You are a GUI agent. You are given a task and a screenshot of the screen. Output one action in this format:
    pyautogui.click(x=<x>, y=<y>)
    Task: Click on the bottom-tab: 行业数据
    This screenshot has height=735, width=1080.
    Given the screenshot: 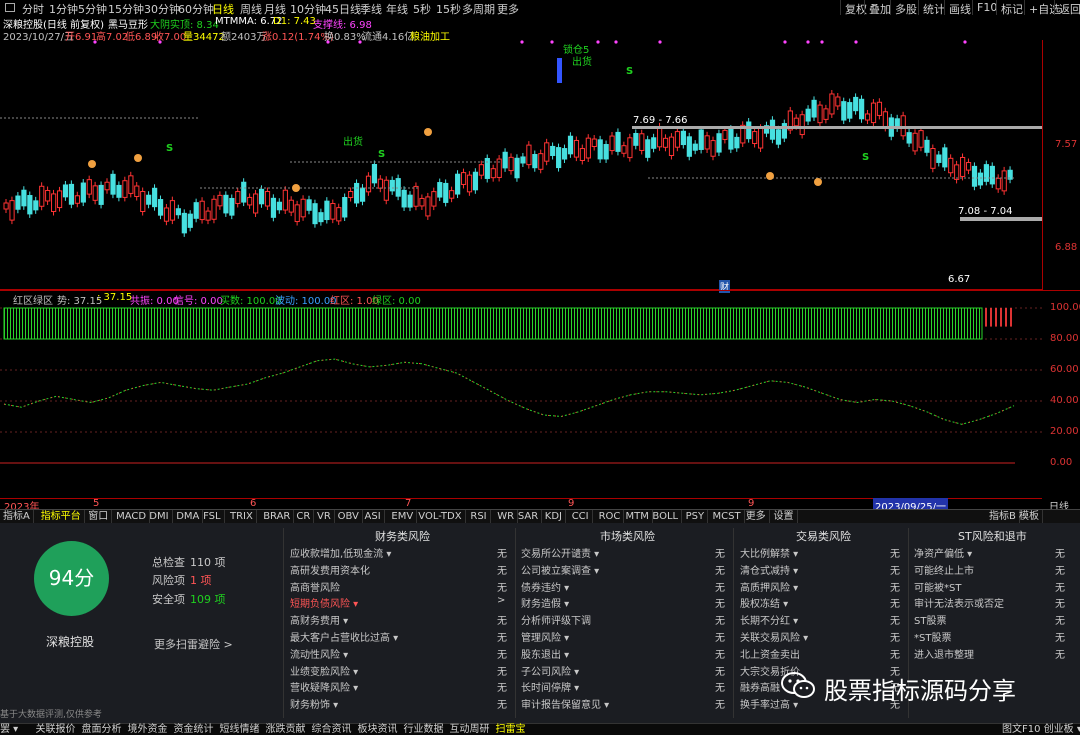 What is the action you would take?
    pyautogui.click(x=424, y=729)
    